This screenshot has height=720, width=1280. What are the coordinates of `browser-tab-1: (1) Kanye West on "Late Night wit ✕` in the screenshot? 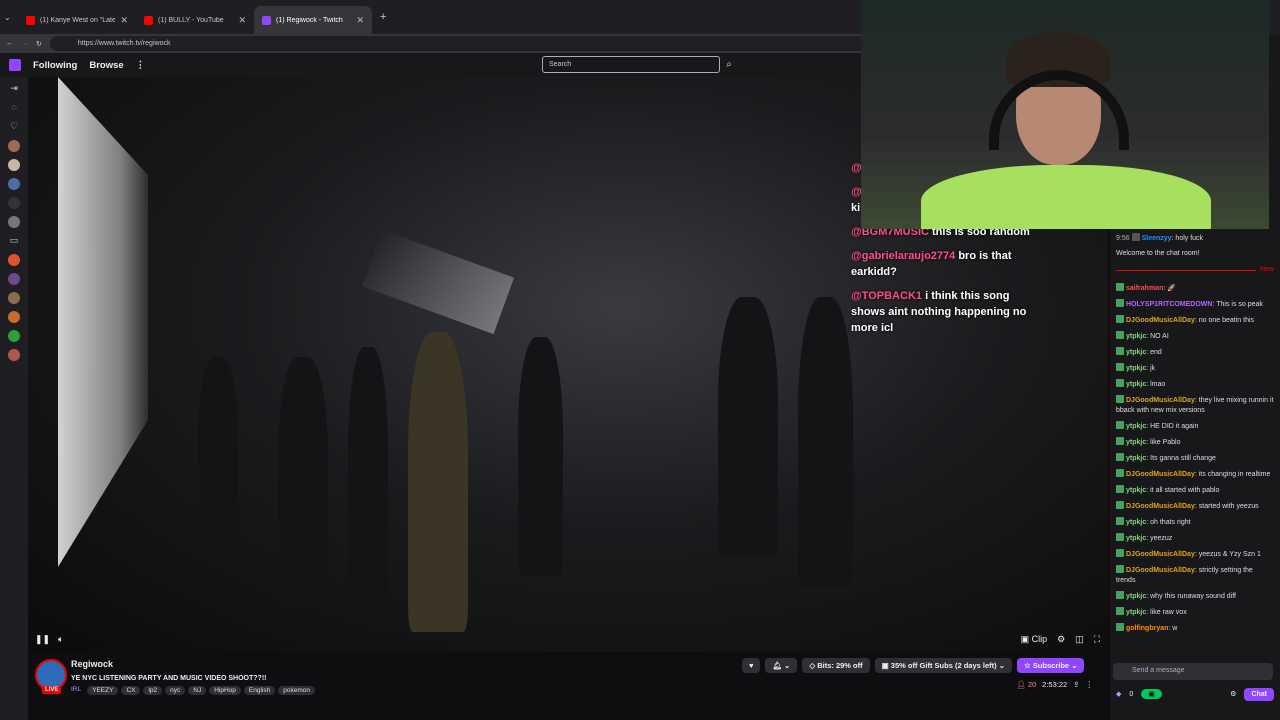 It's located at (77, 20).